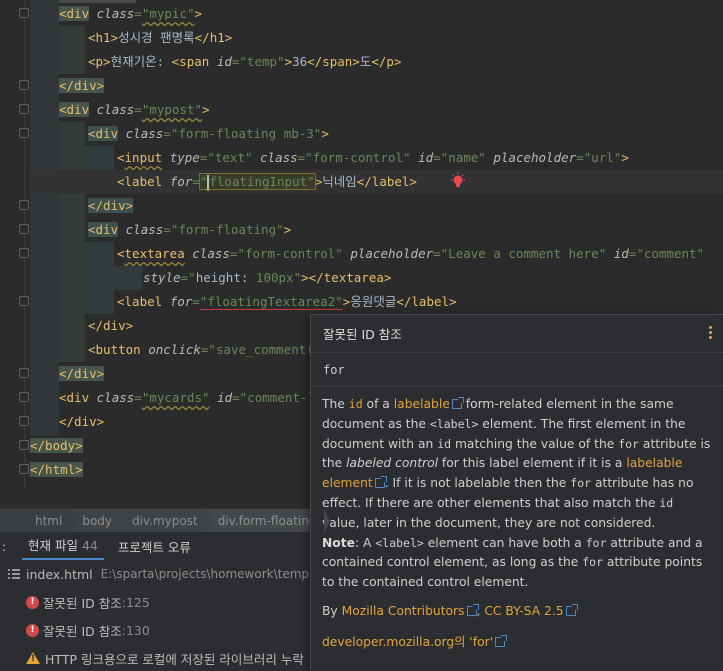 The width and height of the screenshot is (723, 671). What do you see at coordinates (14, 574) in the screenshot?
I see `file-tree-icon` at bounding box center [14, 574].